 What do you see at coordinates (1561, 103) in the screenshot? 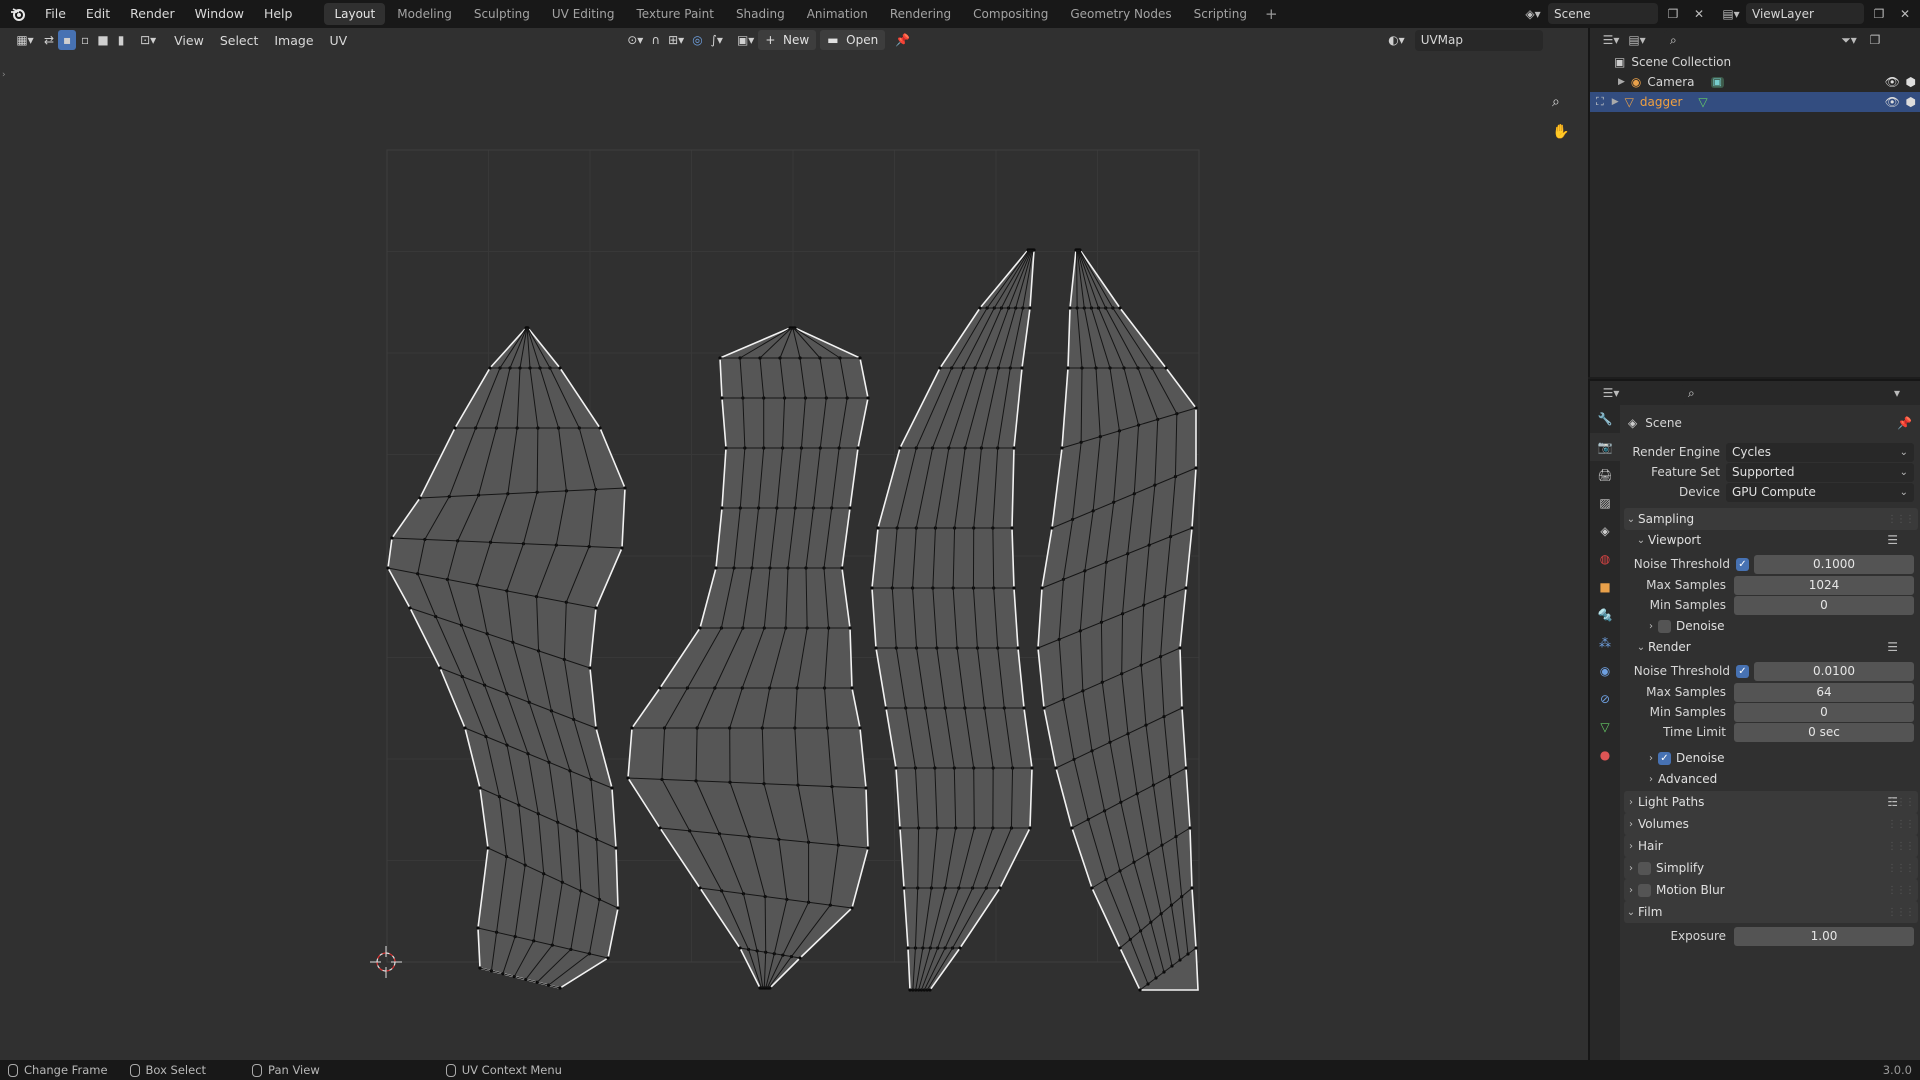
I see `zoom-icon: ⌕` at bounding box center [1561, 103].